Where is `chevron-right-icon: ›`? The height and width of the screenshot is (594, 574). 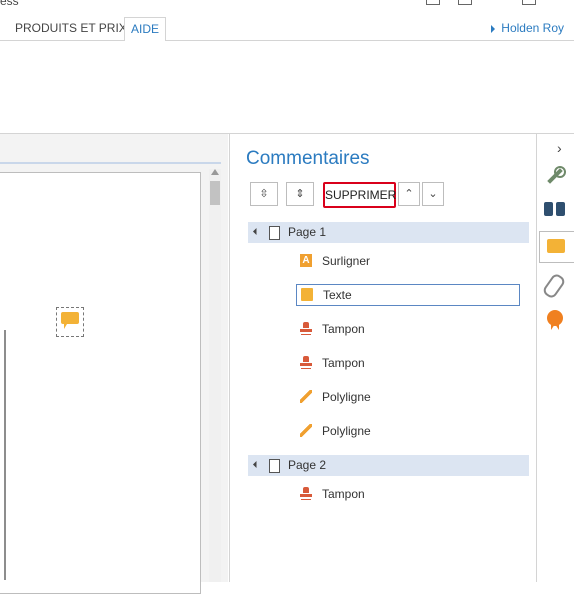 chevron-right-icon: › is located at coordinates (559, 148).